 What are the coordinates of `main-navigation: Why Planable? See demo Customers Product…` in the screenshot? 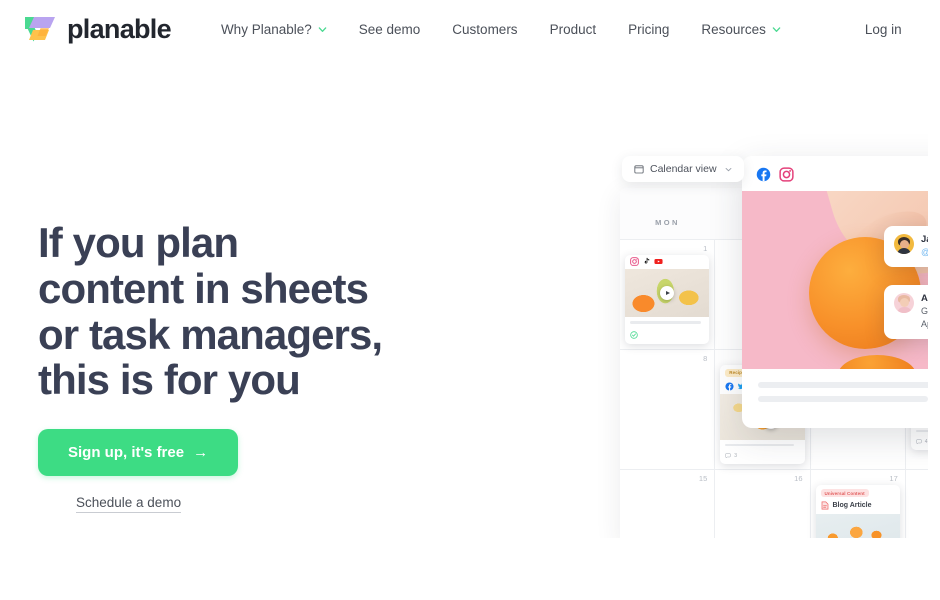 It's located at (561, 29).